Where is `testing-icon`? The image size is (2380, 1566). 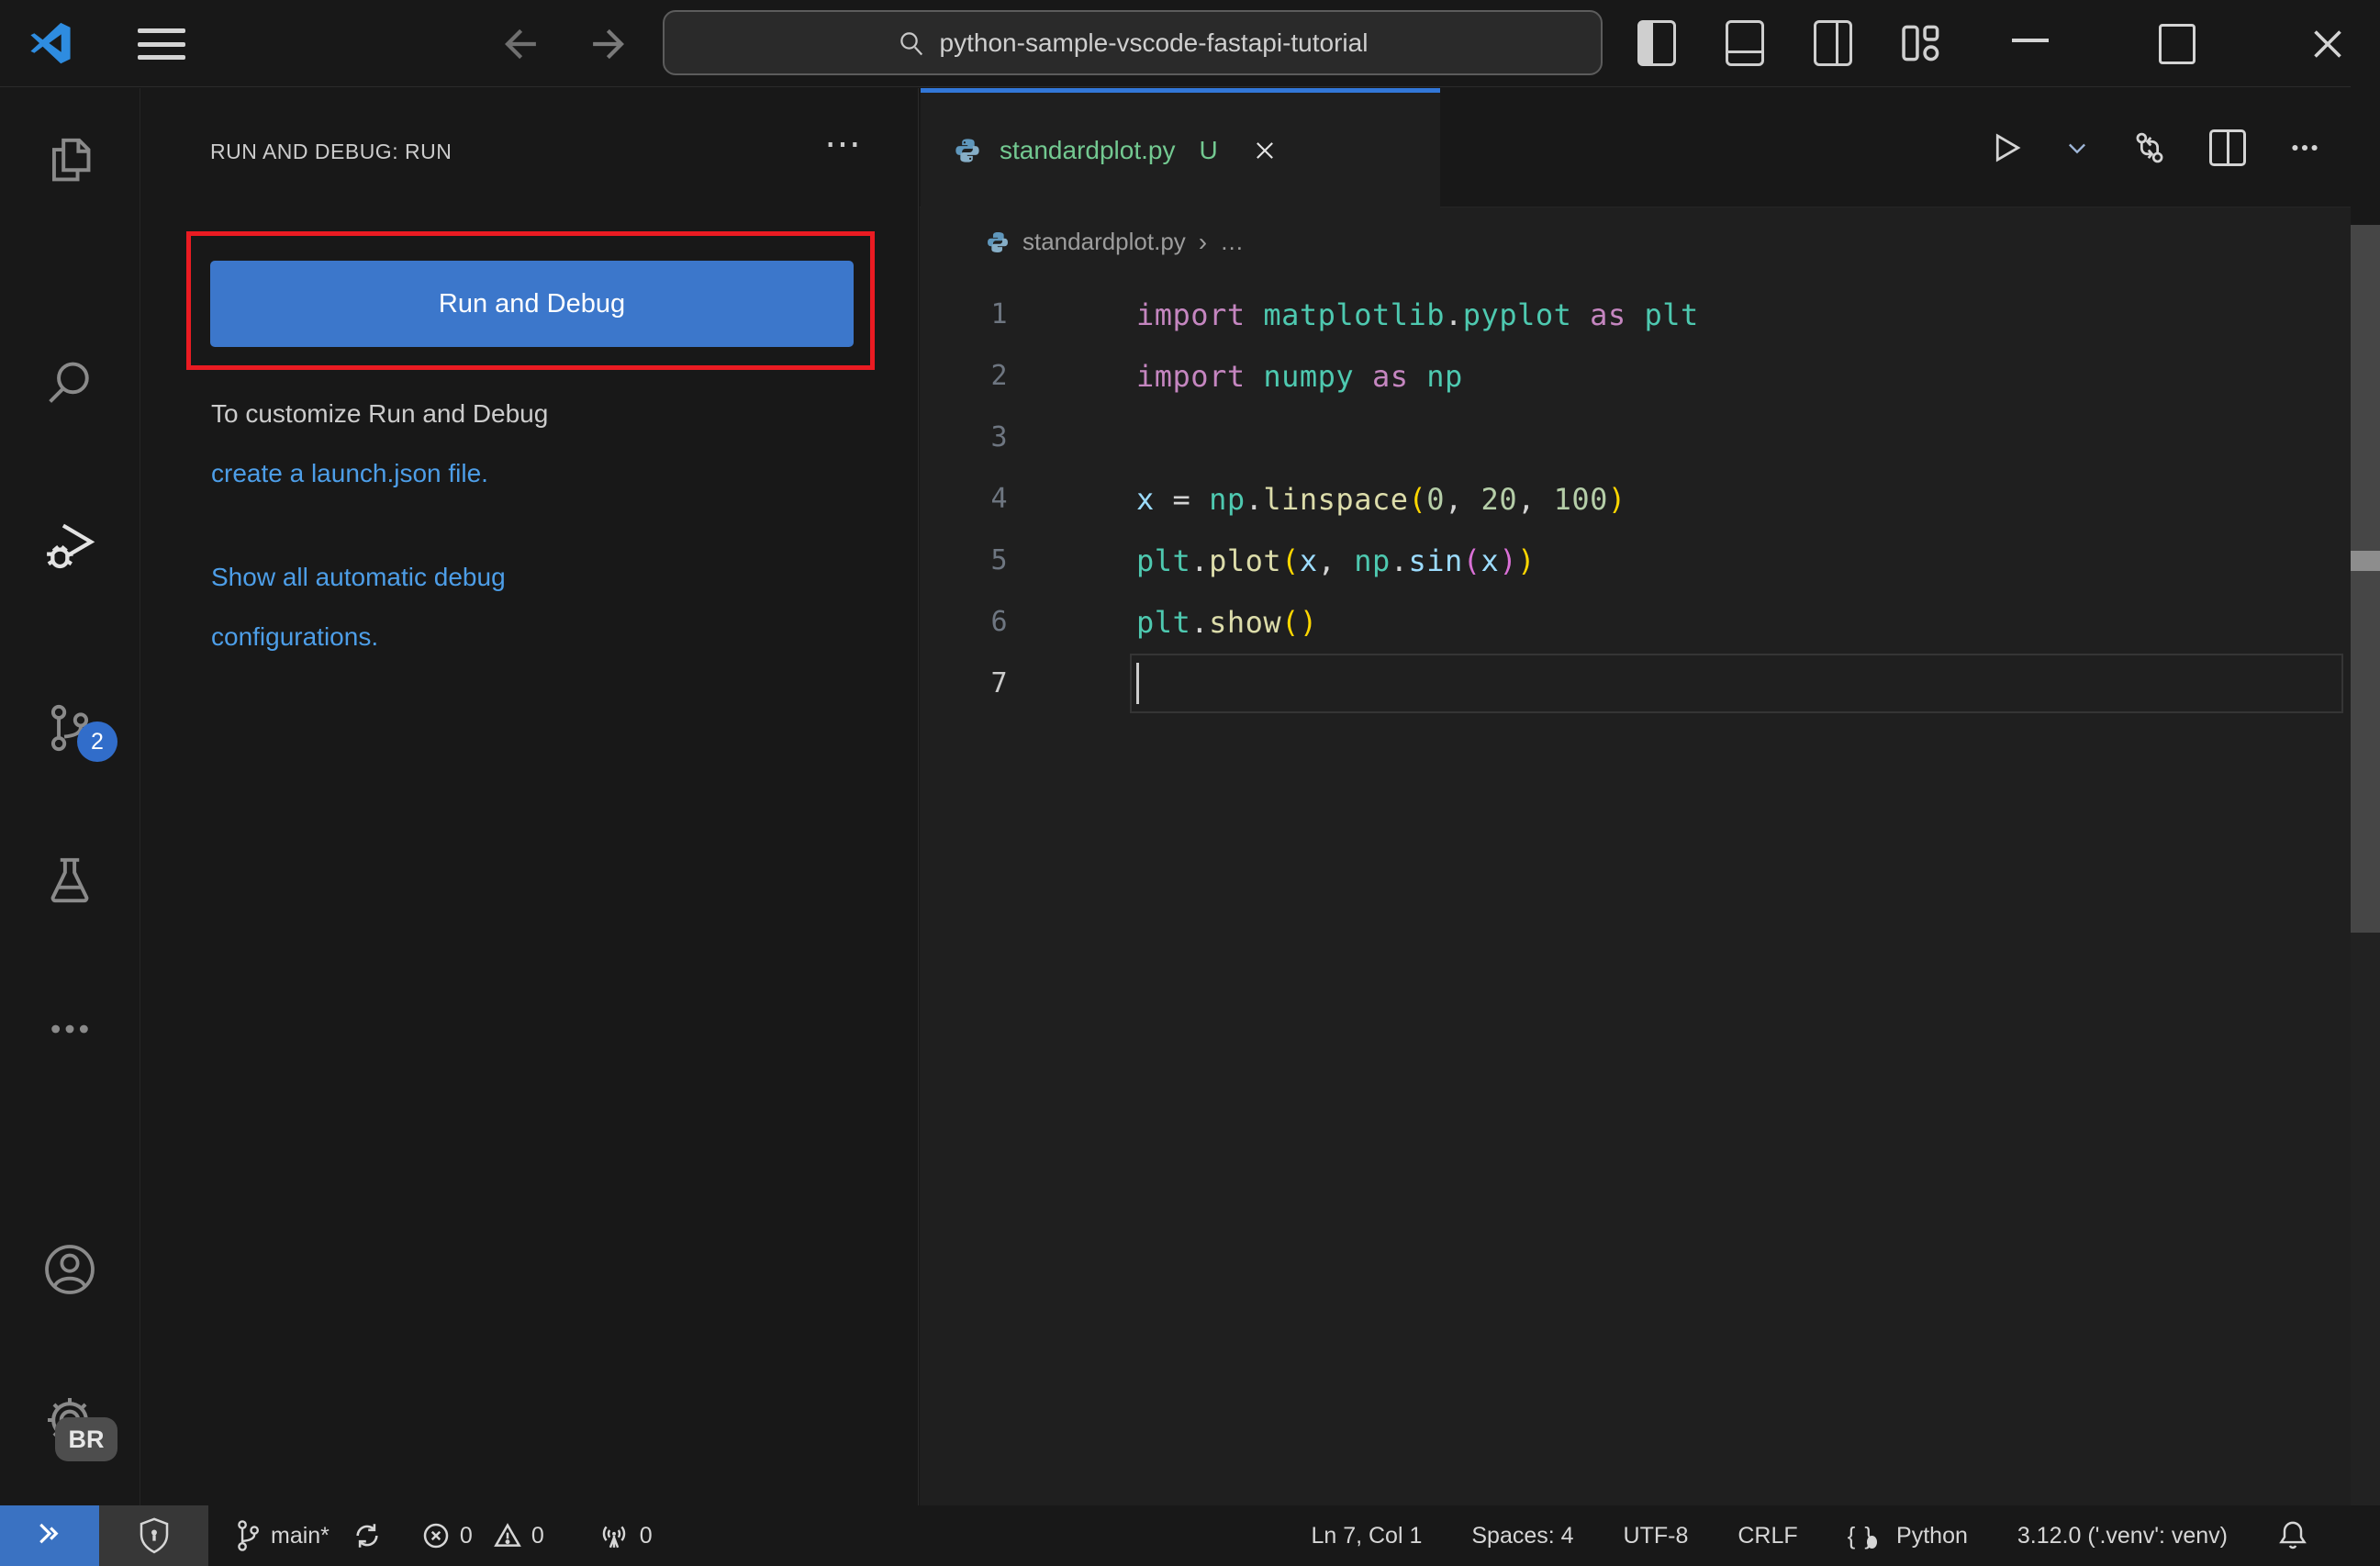
testing-icon is located at coordinates (70, 880).